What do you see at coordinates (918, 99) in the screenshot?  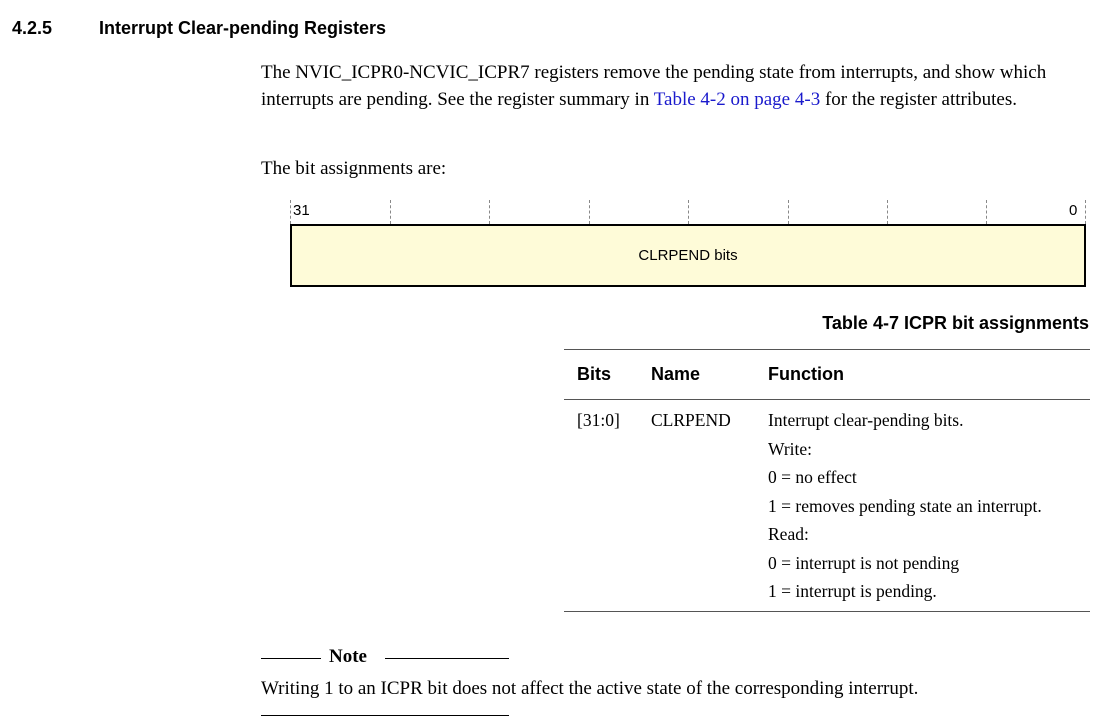 I see `intro-text-end: for the register attributes.` at bounding box center [918, 99].